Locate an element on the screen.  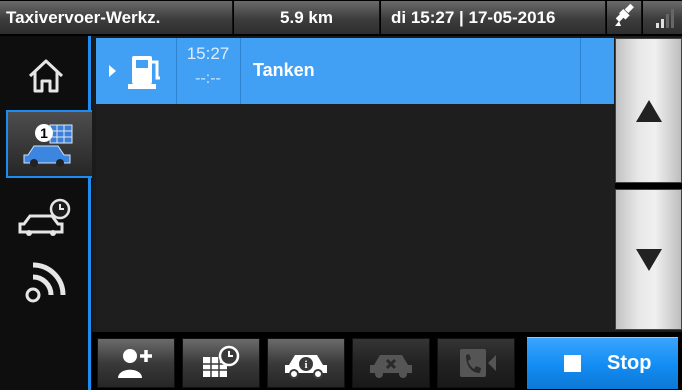
scroll-down-button is located at coordinates (648, 259).